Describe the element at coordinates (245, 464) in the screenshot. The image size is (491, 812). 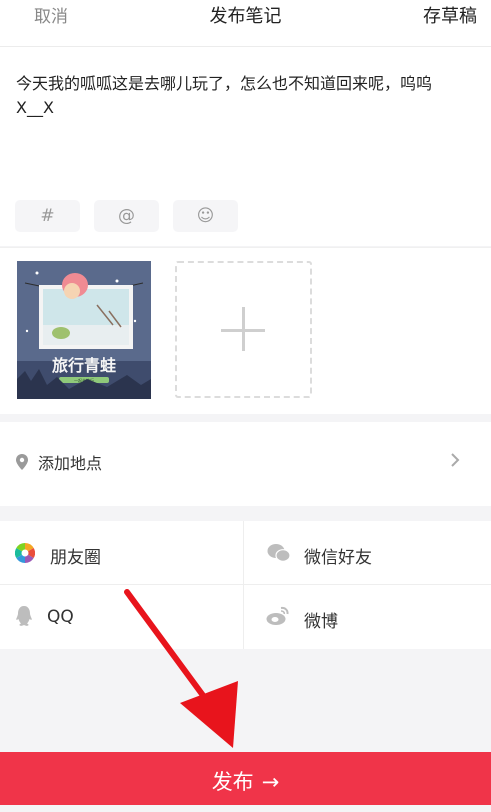
I see `add-location-row: 添加地点` at that location.